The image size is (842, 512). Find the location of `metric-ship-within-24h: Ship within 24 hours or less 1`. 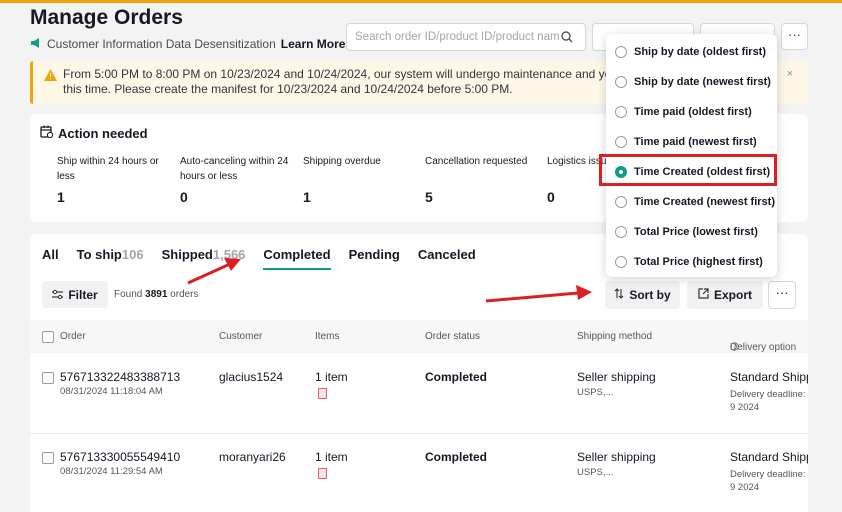

metric-ship-within-24h: Ship within 24 hours or less 1 is located at coordinates (112, 179).